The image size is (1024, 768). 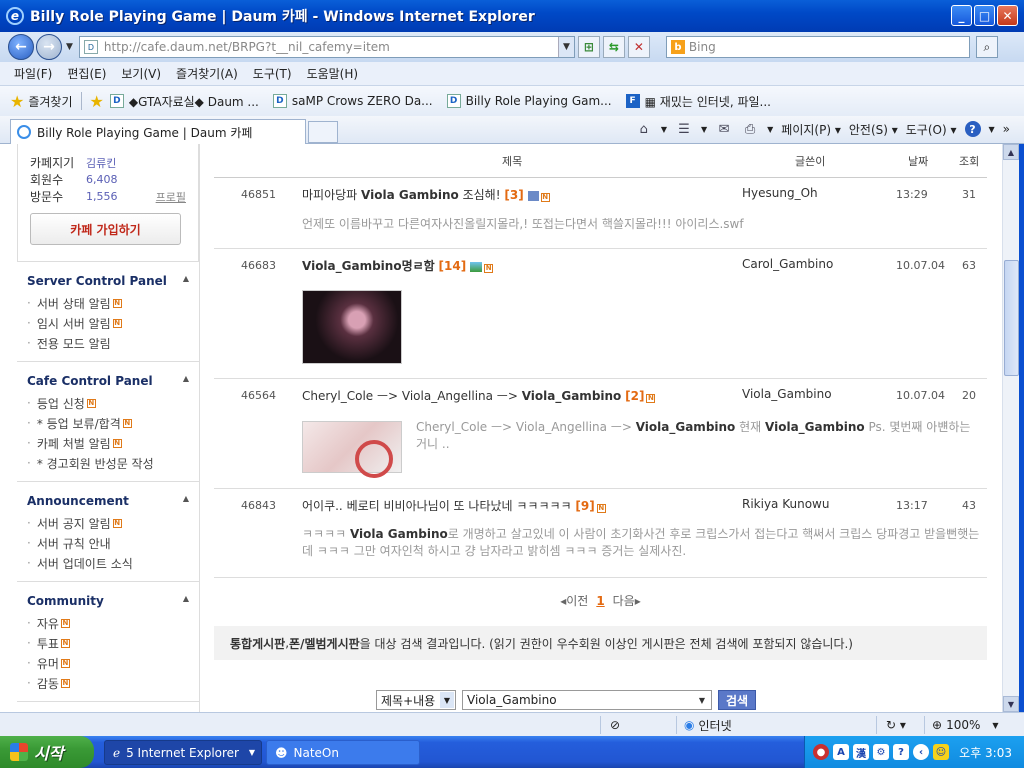 What do you see at coordinates (108, 343) in the screenshot?
I see `sidebar-menu-item: · 전용 모드 알림` at bounding box center [108, 343].